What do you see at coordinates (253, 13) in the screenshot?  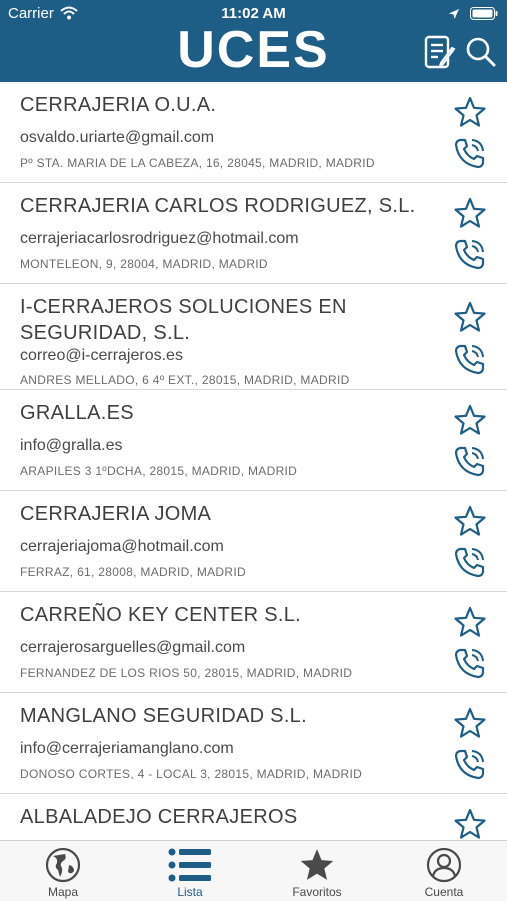 I see `clock: 11:02 AM` at bounding box center [253, 13].